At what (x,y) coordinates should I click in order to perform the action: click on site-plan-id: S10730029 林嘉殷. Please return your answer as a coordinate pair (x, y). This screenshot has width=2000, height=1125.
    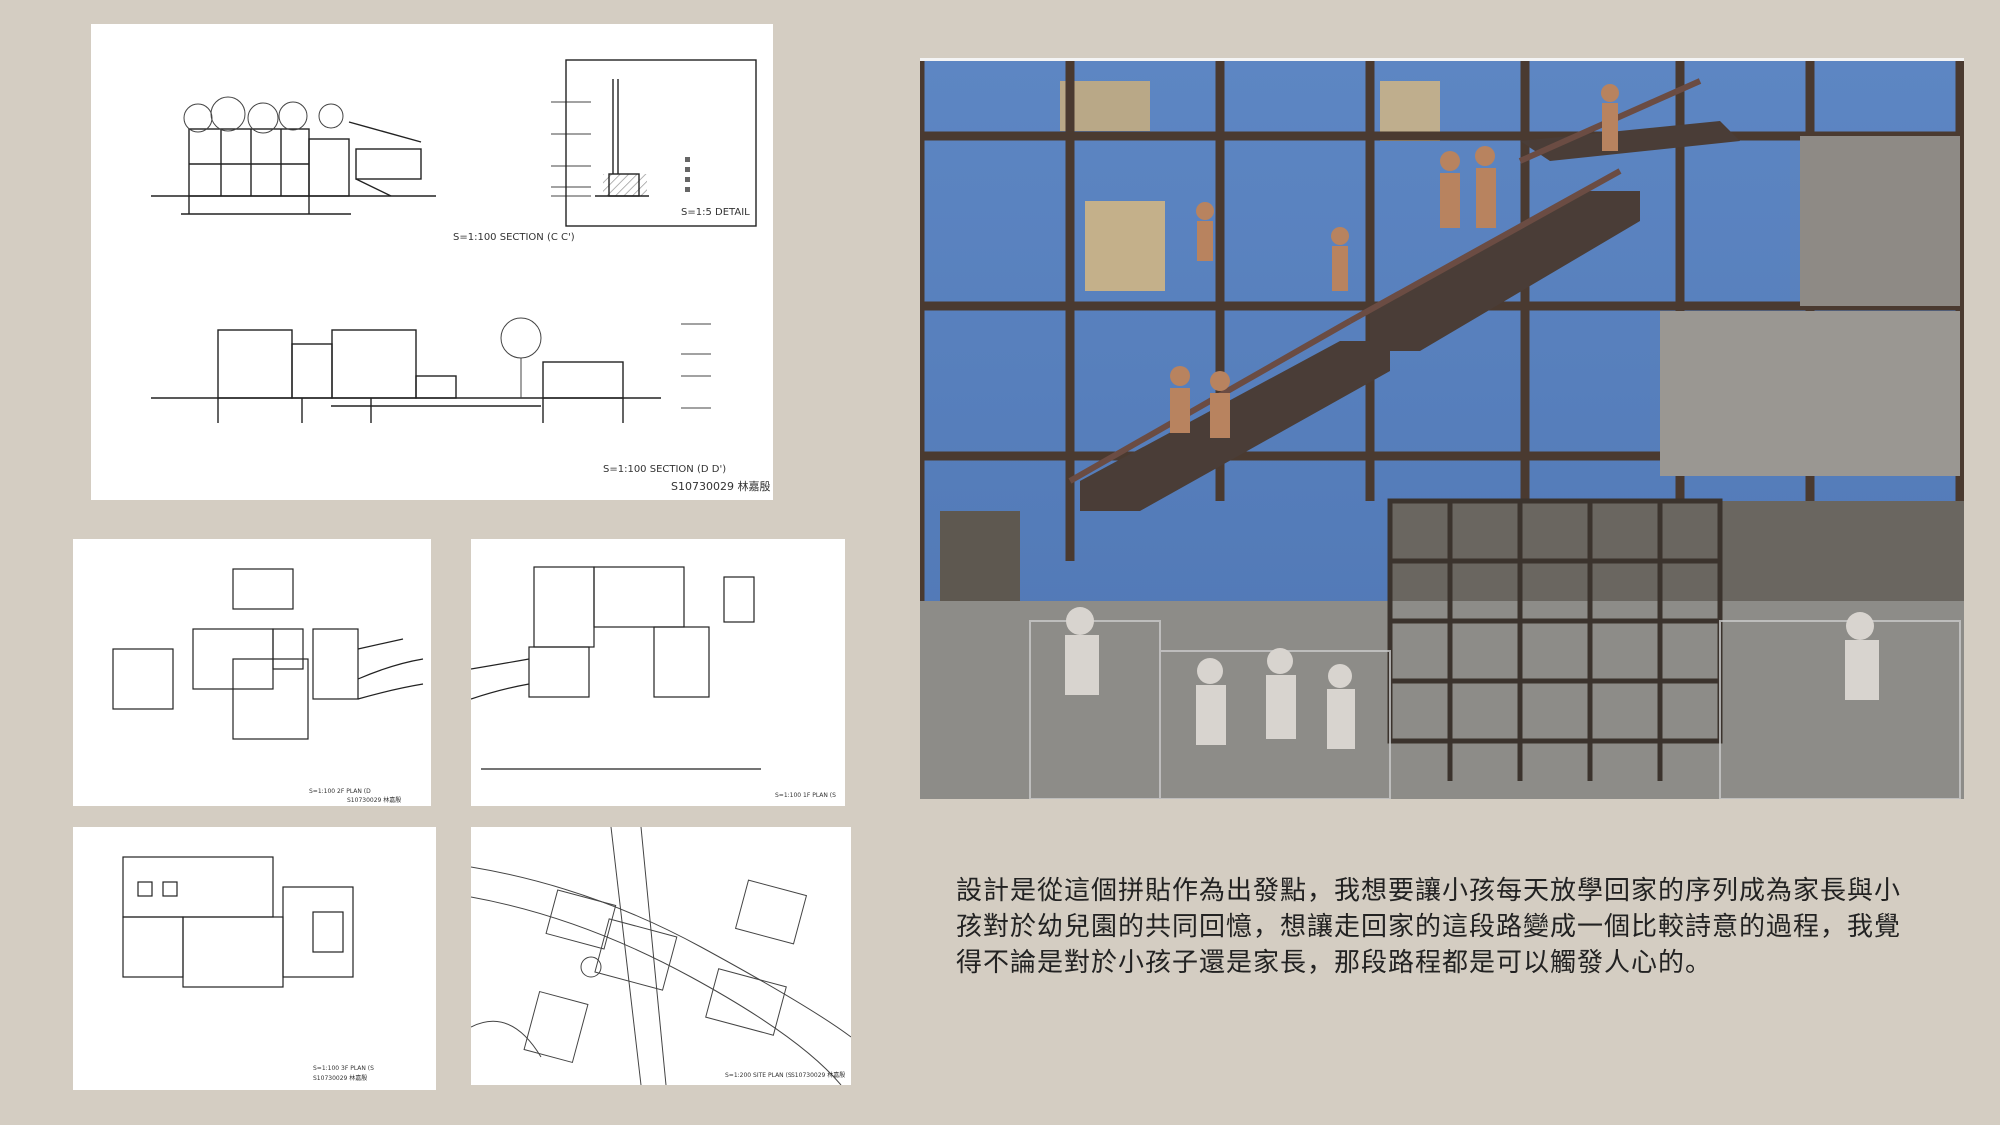
    Looking at the image, I should click on (818, 1075).